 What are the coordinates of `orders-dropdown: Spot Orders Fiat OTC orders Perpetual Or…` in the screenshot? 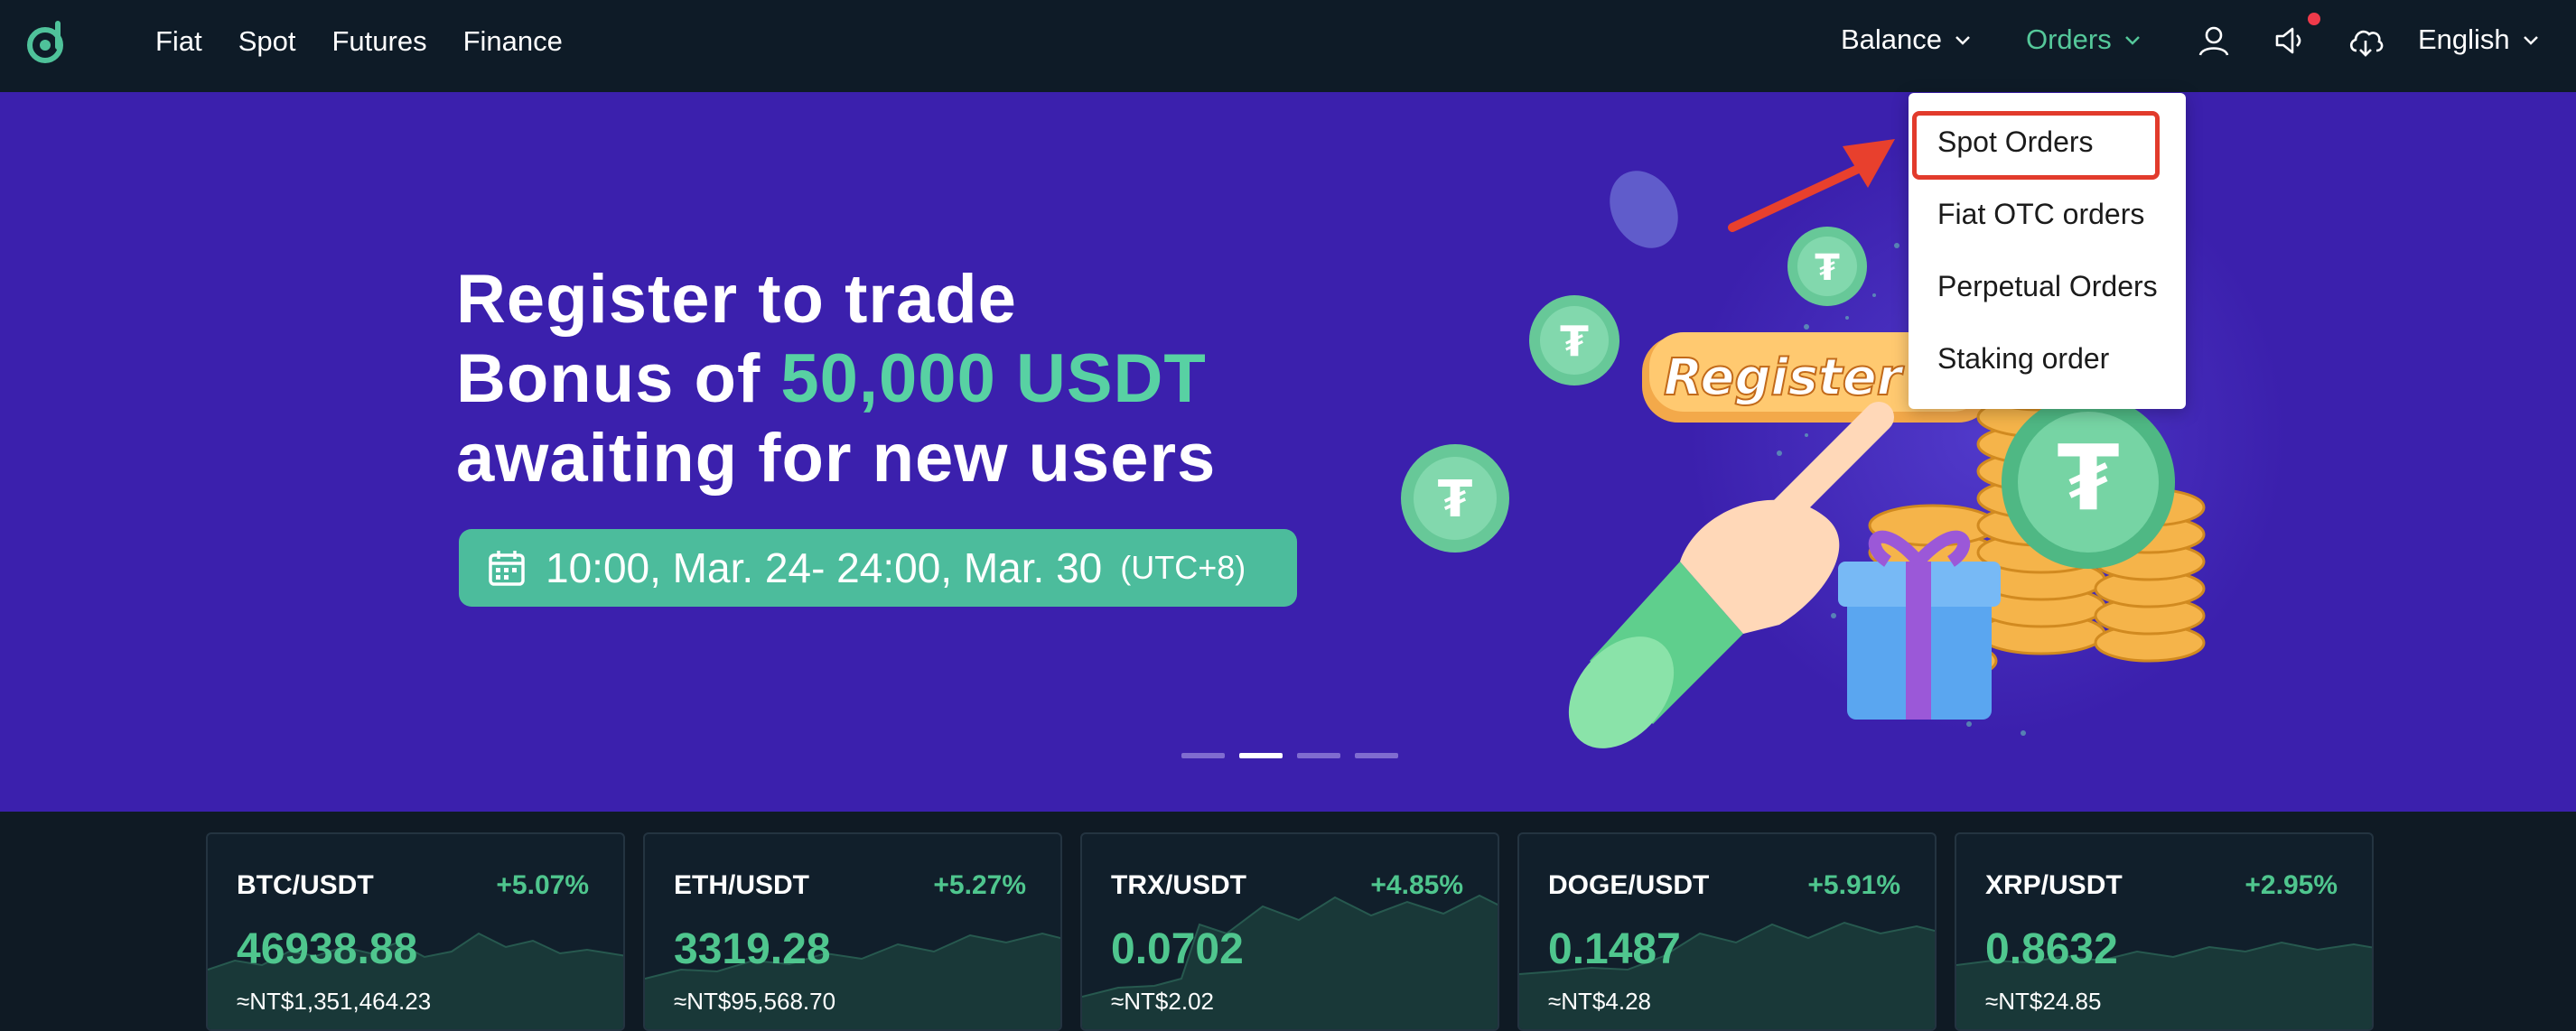 It's located at (2047, 251).